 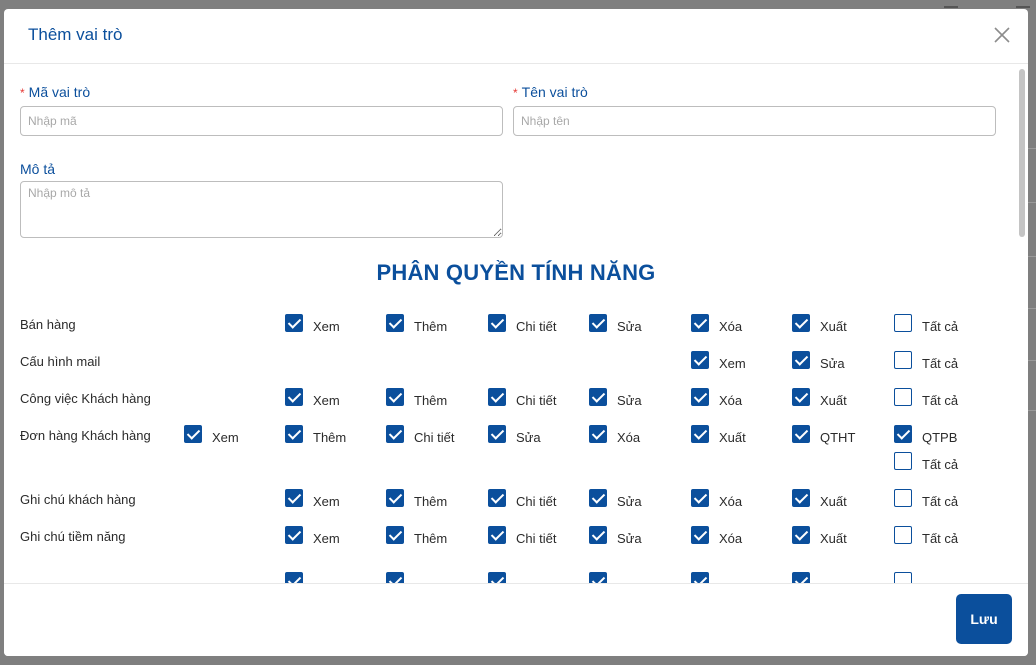 What do you see at coordinates (1022, 153) in the screenshot?
I see `scroll-thumb` at bounding box center [1022, 153].